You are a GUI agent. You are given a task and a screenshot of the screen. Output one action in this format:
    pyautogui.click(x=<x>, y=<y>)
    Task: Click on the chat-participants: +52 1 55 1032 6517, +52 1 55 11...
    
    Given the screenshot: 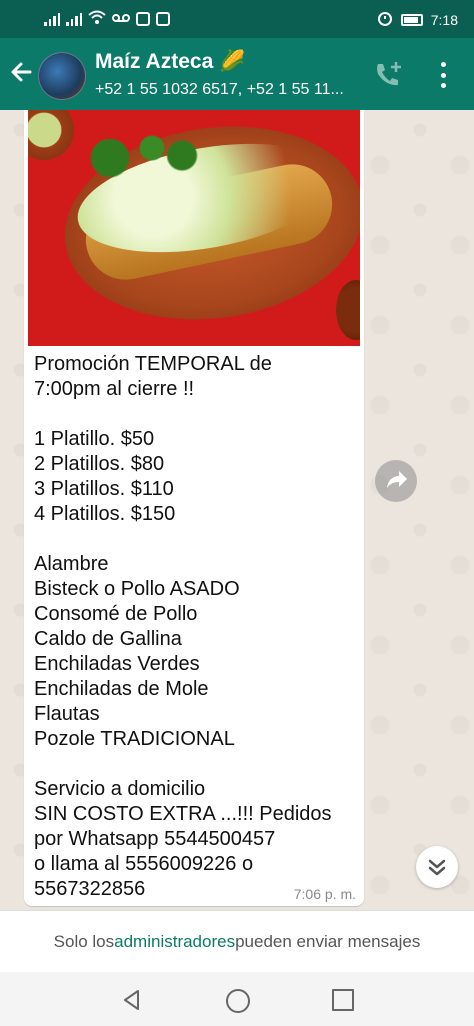 What is the action you would take?
    pyautogui.click(x=230, y=90)
    